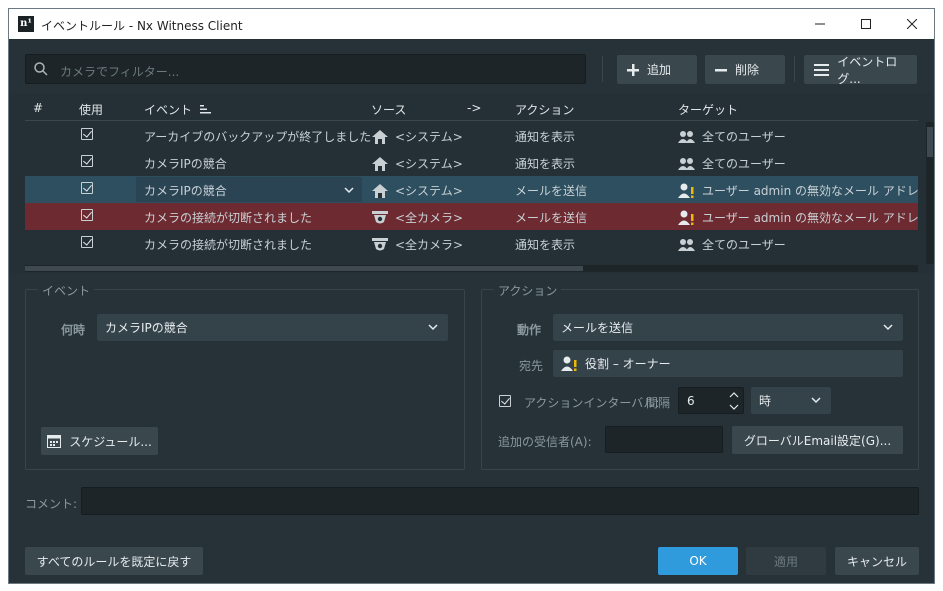  I want to click on table-row: カメラの接続が切断されました <全カメラ> 通知を表示 全てのユーザー, so click(471, 243).